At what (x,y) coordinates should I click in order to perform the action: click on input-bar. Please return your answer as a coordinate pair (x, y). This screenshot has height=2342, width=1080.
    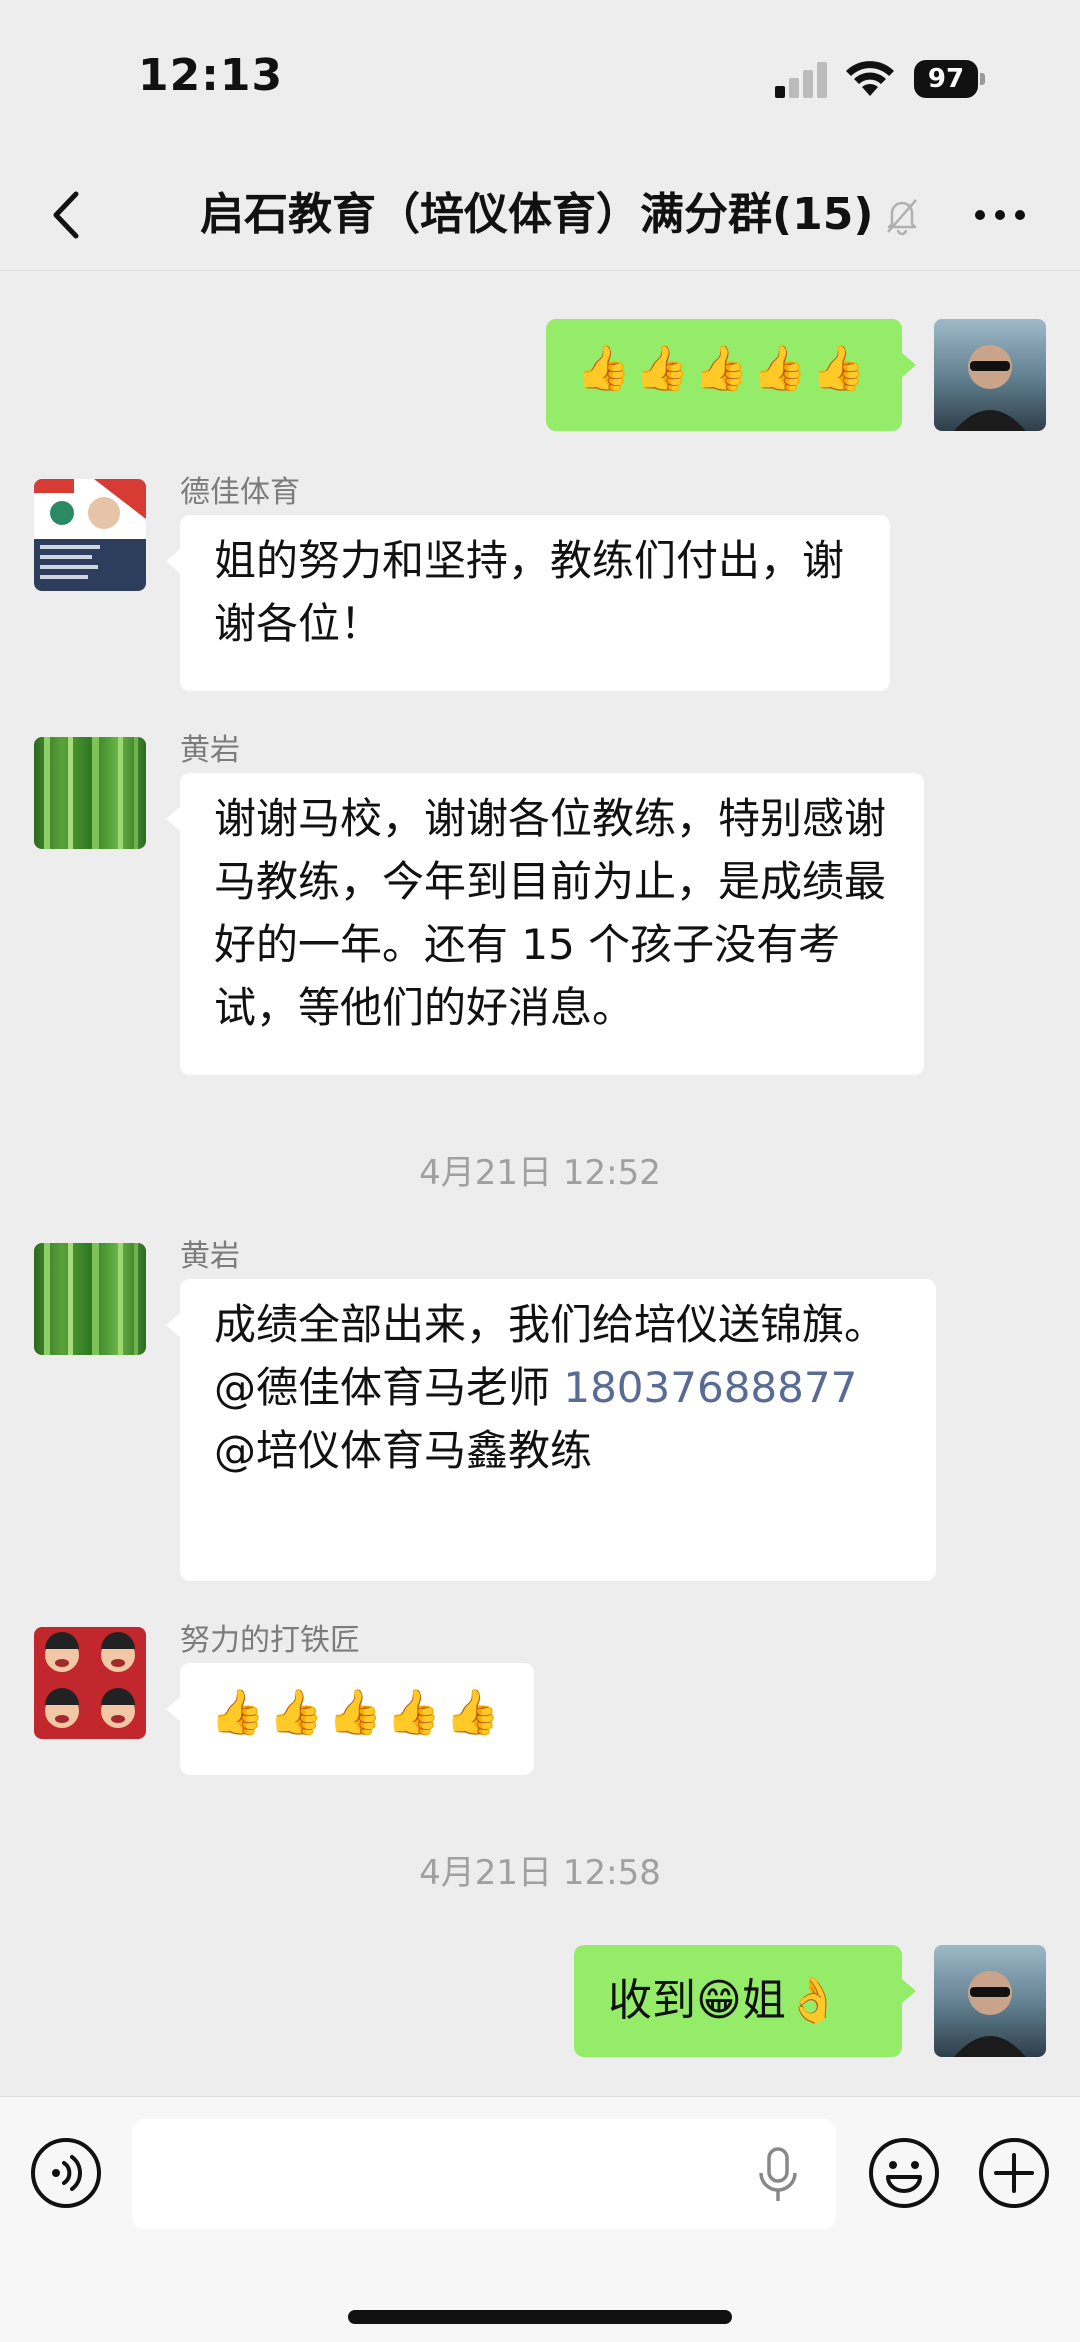
    Looking at the image, I should click on (540, 2219).